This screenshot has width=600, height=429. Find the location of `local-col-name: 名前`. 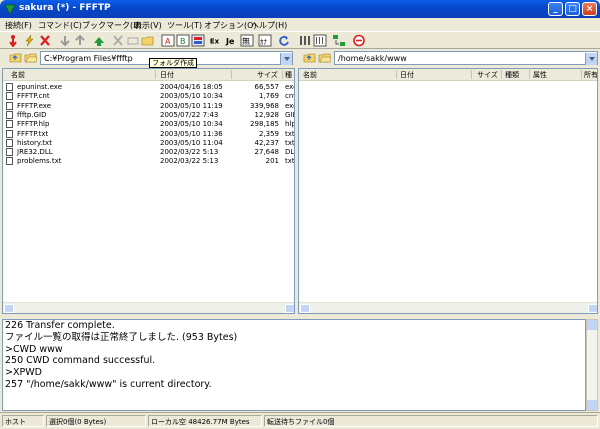

local-col-name: 名前 is located at coordinates (18, 75).